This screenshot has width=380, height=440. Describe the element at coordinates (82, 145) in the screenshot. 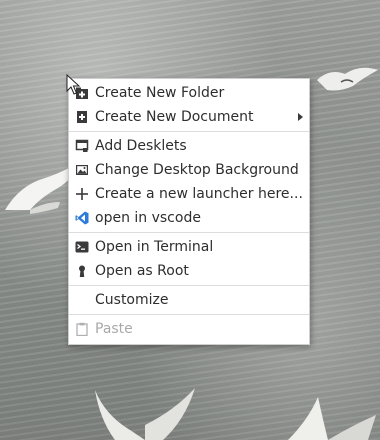

I see `desklet-icon` at that location.